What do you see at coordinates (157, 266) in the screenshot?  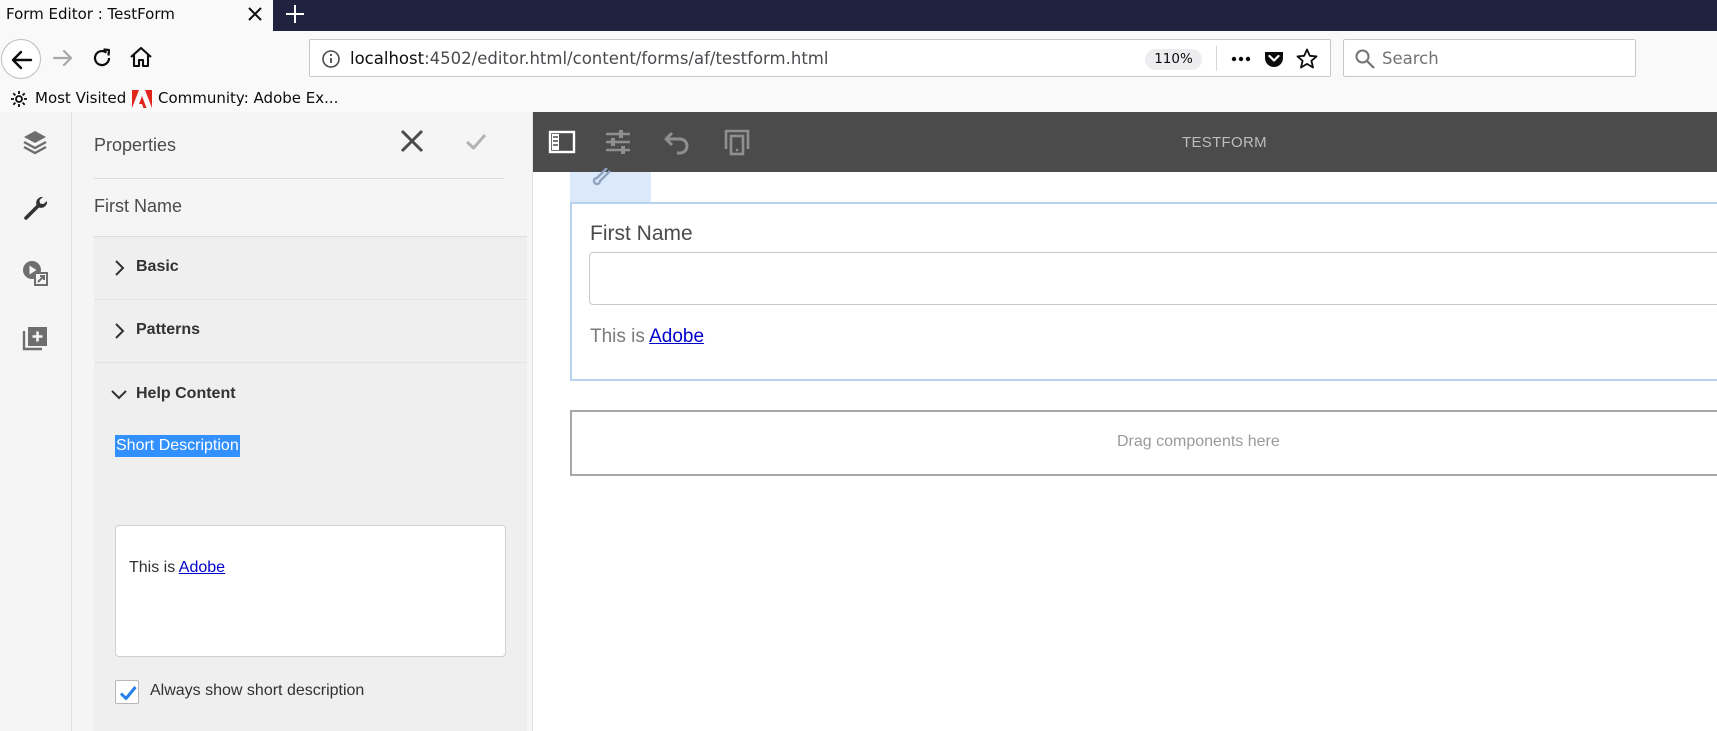 I see `accordion-label: Basic` at bounding box center [157, 266].